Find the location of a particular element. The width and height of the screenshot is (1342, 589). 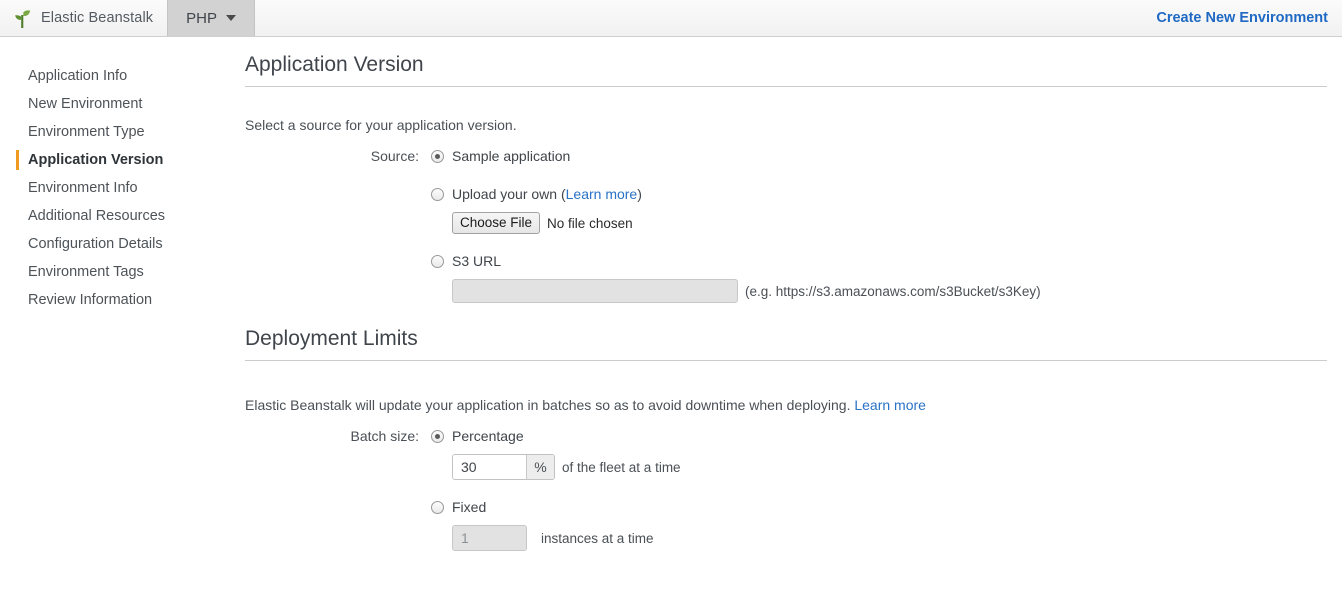

percentage-control: % of the fleet at a time is located at coordinates (879, 467).